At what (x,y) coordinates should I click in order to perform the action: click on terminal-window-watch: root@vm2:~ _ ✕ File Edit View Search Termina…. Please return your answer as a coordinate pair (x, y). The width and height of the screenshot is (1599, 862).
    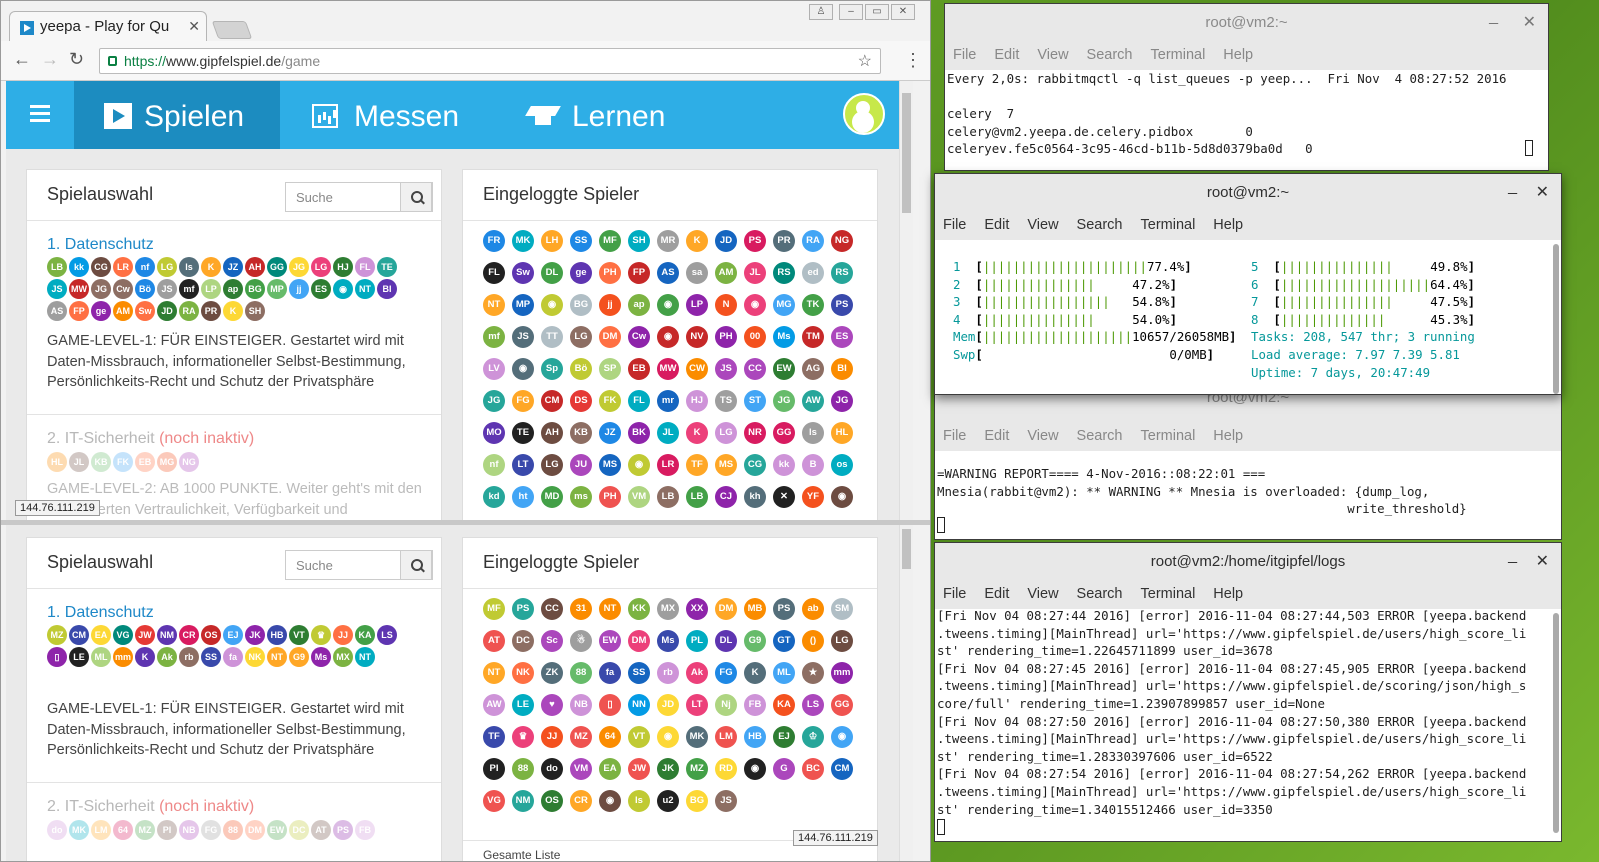
    Looking at the image, I should click on (1246, 87).